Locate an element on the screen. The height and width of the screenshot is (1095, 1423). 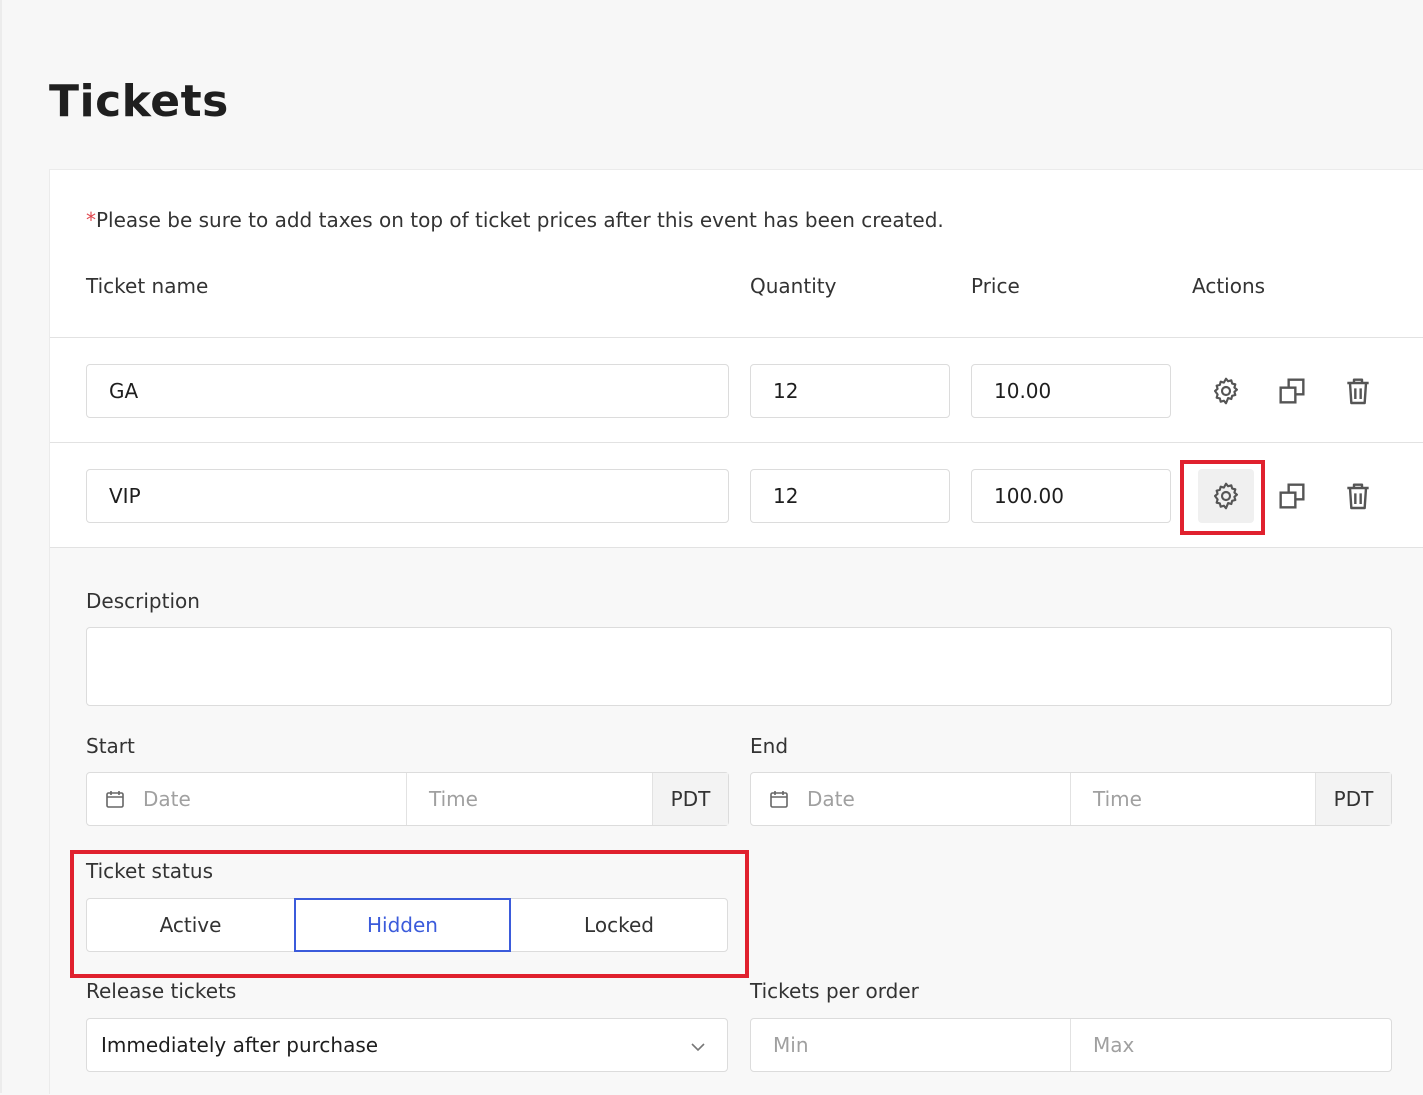
release-tickets-value: Immediately after purchase is located at coordinates (240, 1045).